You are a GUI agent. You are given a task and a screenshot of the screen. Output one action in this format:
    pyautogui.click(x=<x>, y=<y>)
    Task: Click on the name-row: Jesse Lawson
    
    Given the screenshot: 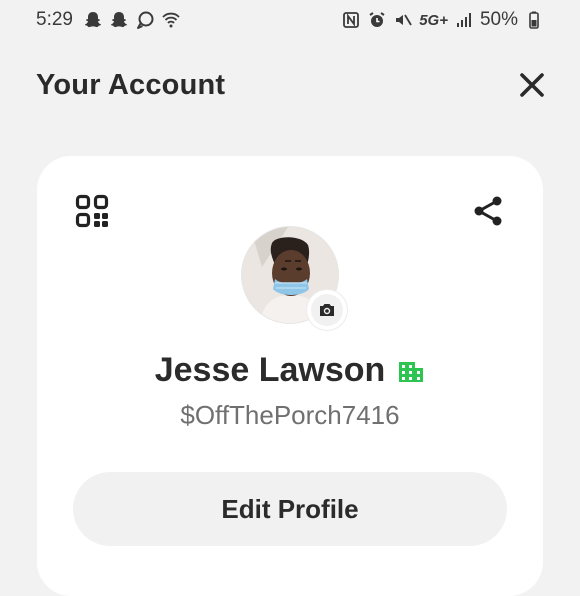 What is the action you would take?
    pyautogui.click(x=290, y=370)
    